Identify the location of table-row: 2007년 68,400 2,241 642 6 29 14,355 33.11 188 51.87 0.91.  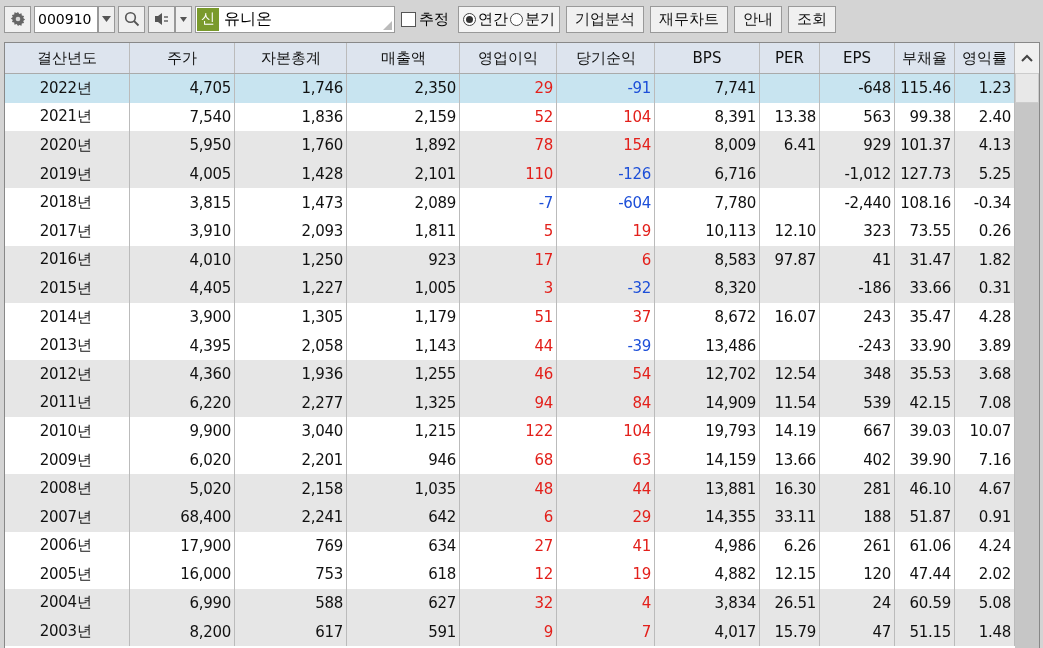
(510, 517).